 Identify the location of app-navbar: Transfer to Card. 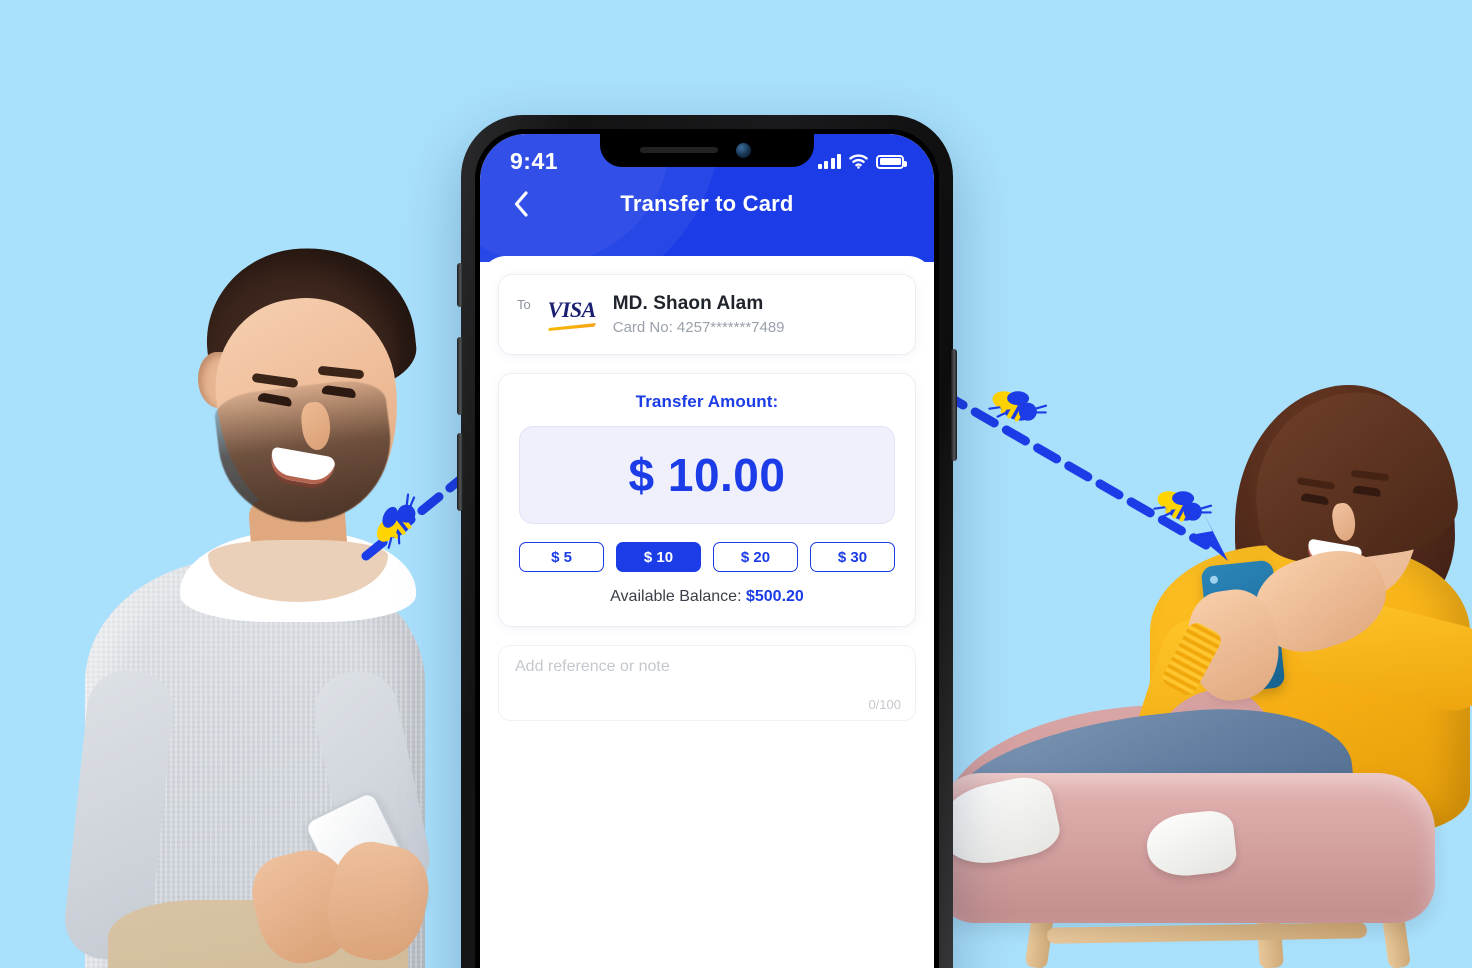
(707, 197).